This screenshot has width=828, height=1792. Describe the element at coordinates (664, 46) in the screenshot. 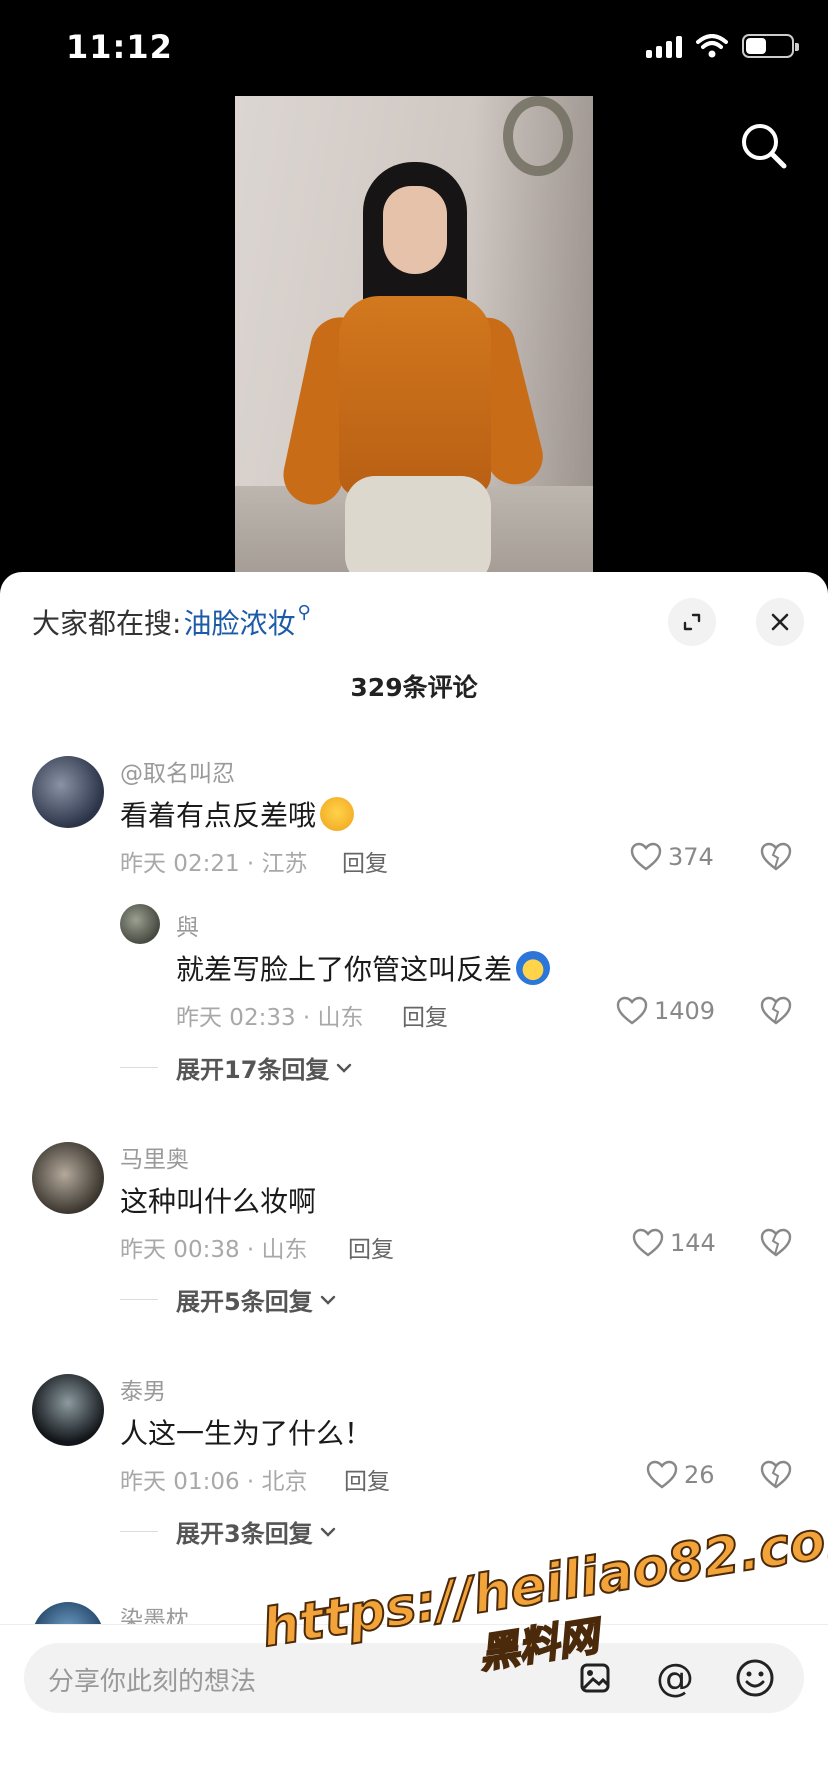

I see `signal-icon` at that location.